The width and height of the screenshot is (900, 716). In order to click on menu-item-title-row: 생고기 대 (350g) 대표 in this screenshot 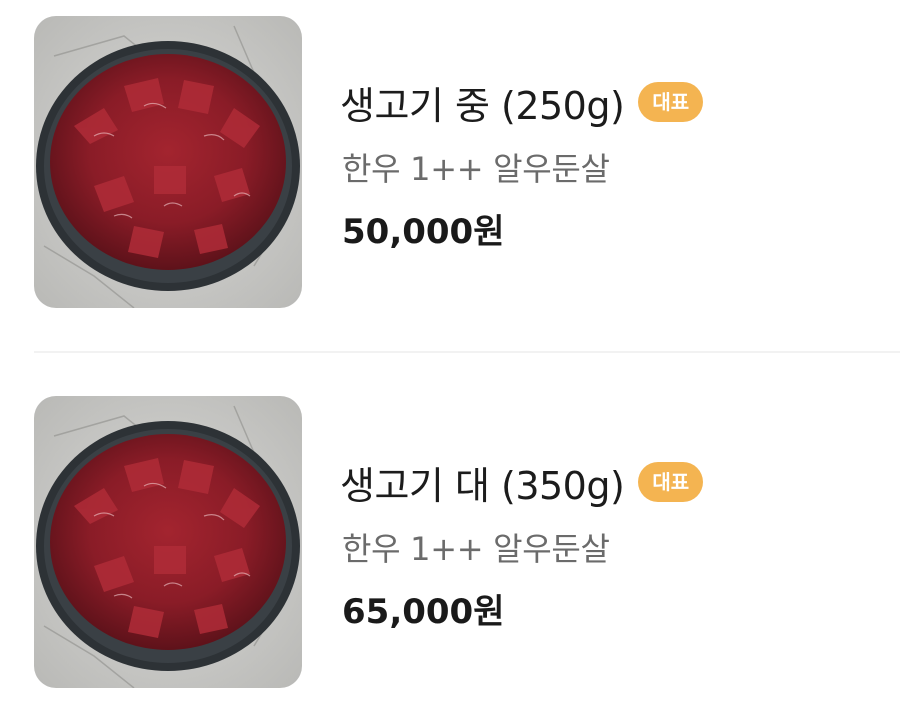, I will do `click(522, 482)`.